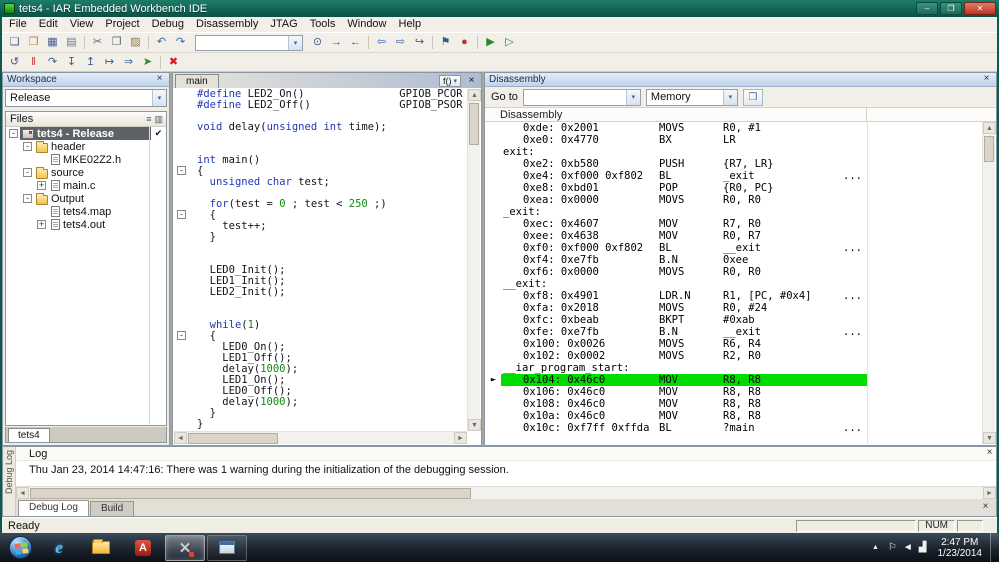 The width and height of the screenshot is (999, 562). Describe the element at coordinates (734, 200) in the screenshot. I see `disassembly-row: 0xea: 0x0000 MOVS R0, R0` at that location.